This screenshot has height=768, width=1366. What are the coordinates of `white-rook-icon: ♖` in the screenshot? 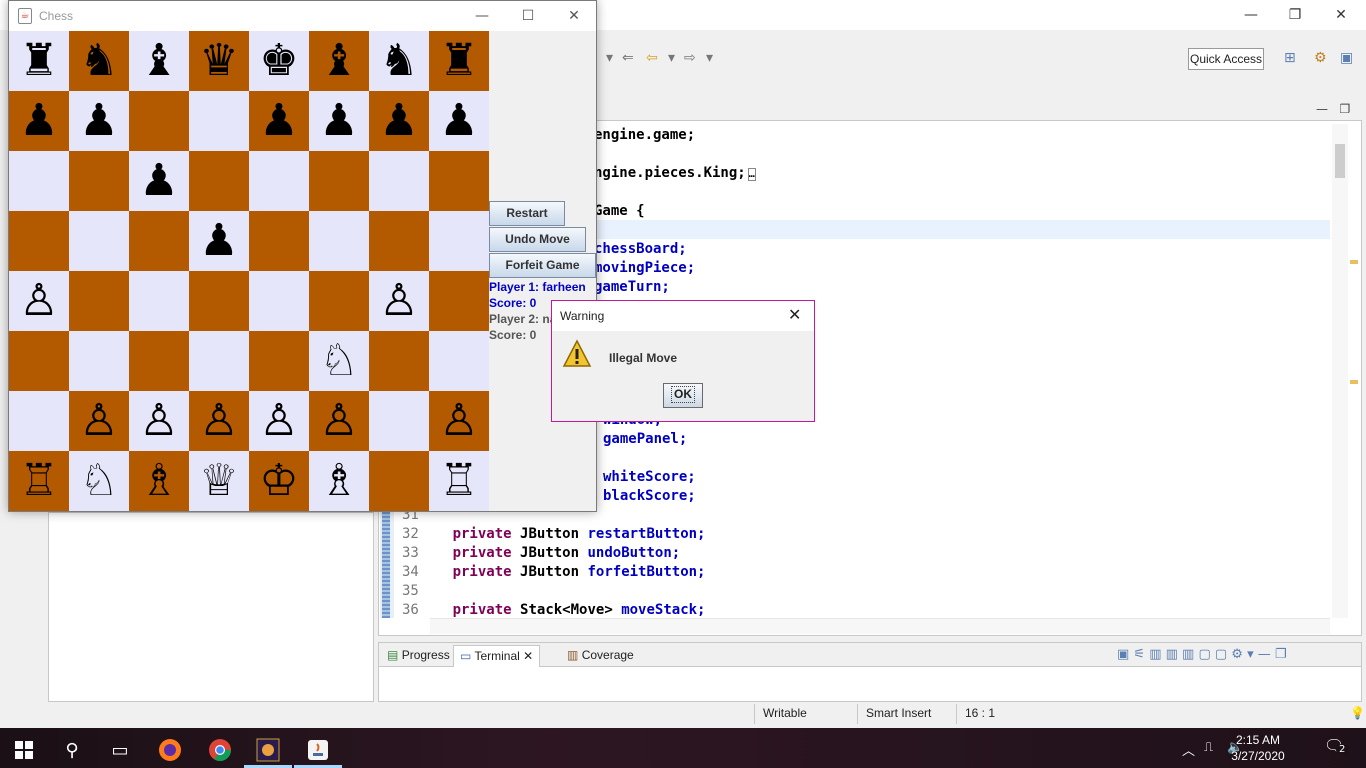 It's located at (38, 481).